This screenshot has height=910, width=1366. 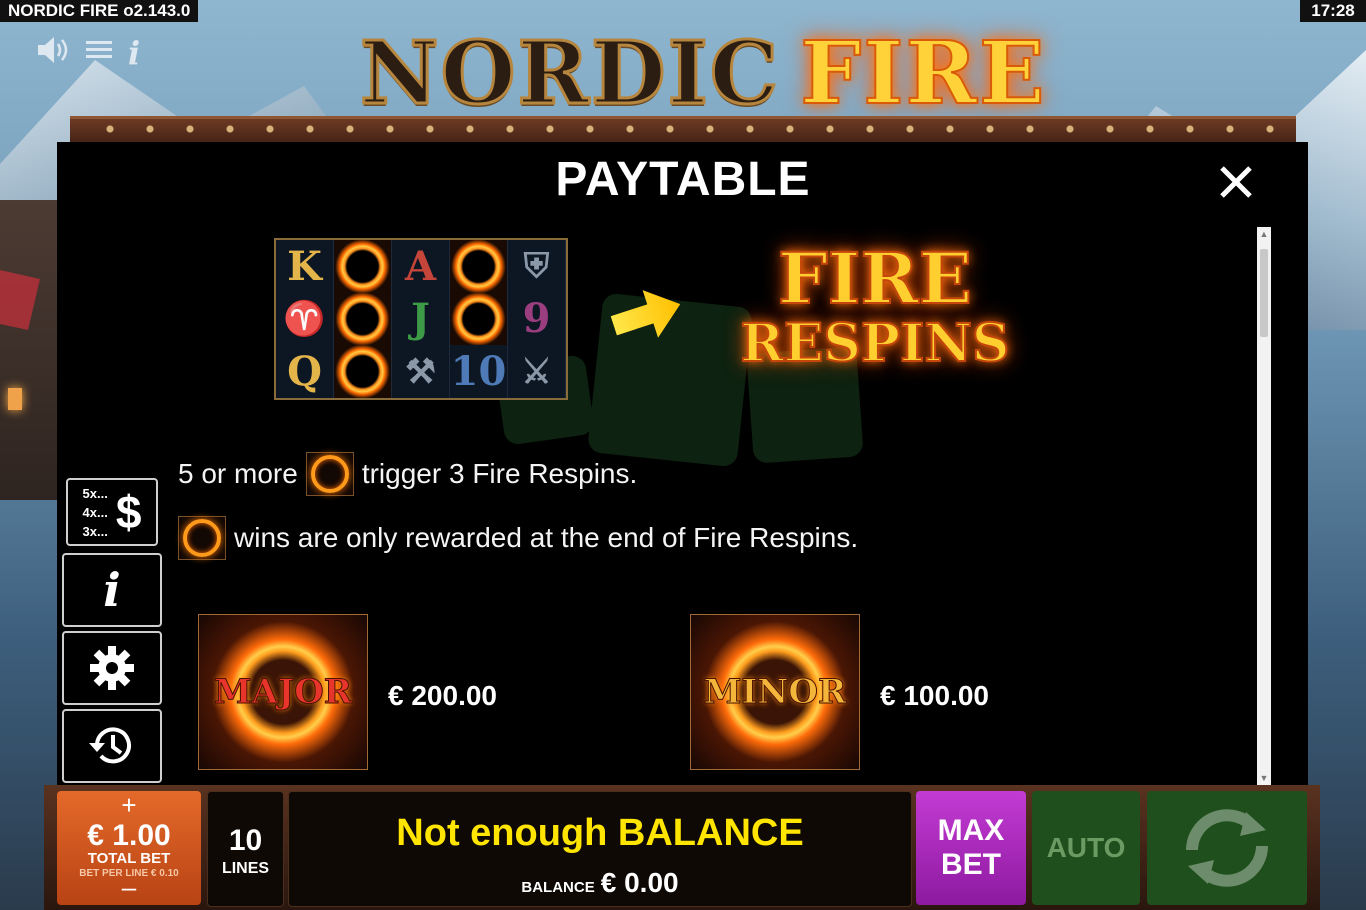 What do you see at coordinates (479, 371) in the screenshot?
I see `reel-symbol: 10` at bounding box center [479, 371].